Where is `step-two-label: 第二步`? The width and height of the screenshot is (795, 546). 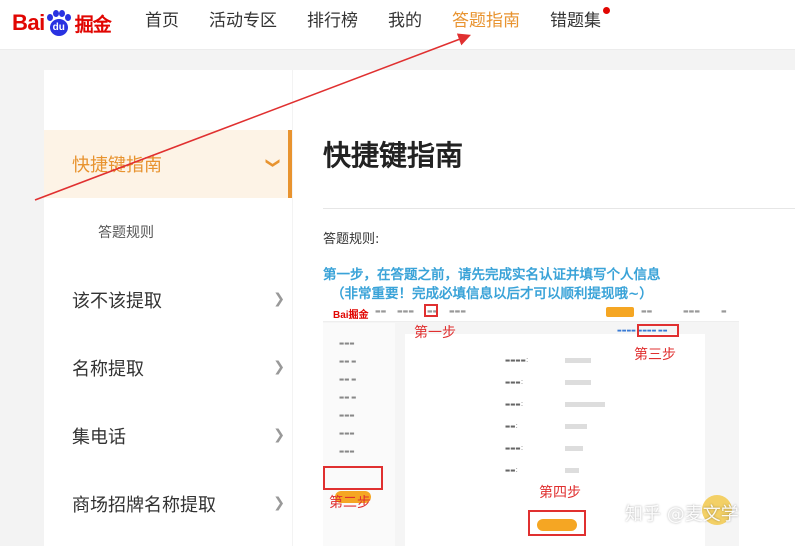
step-two-label: 第二步 is located at coordinates (350, 503).